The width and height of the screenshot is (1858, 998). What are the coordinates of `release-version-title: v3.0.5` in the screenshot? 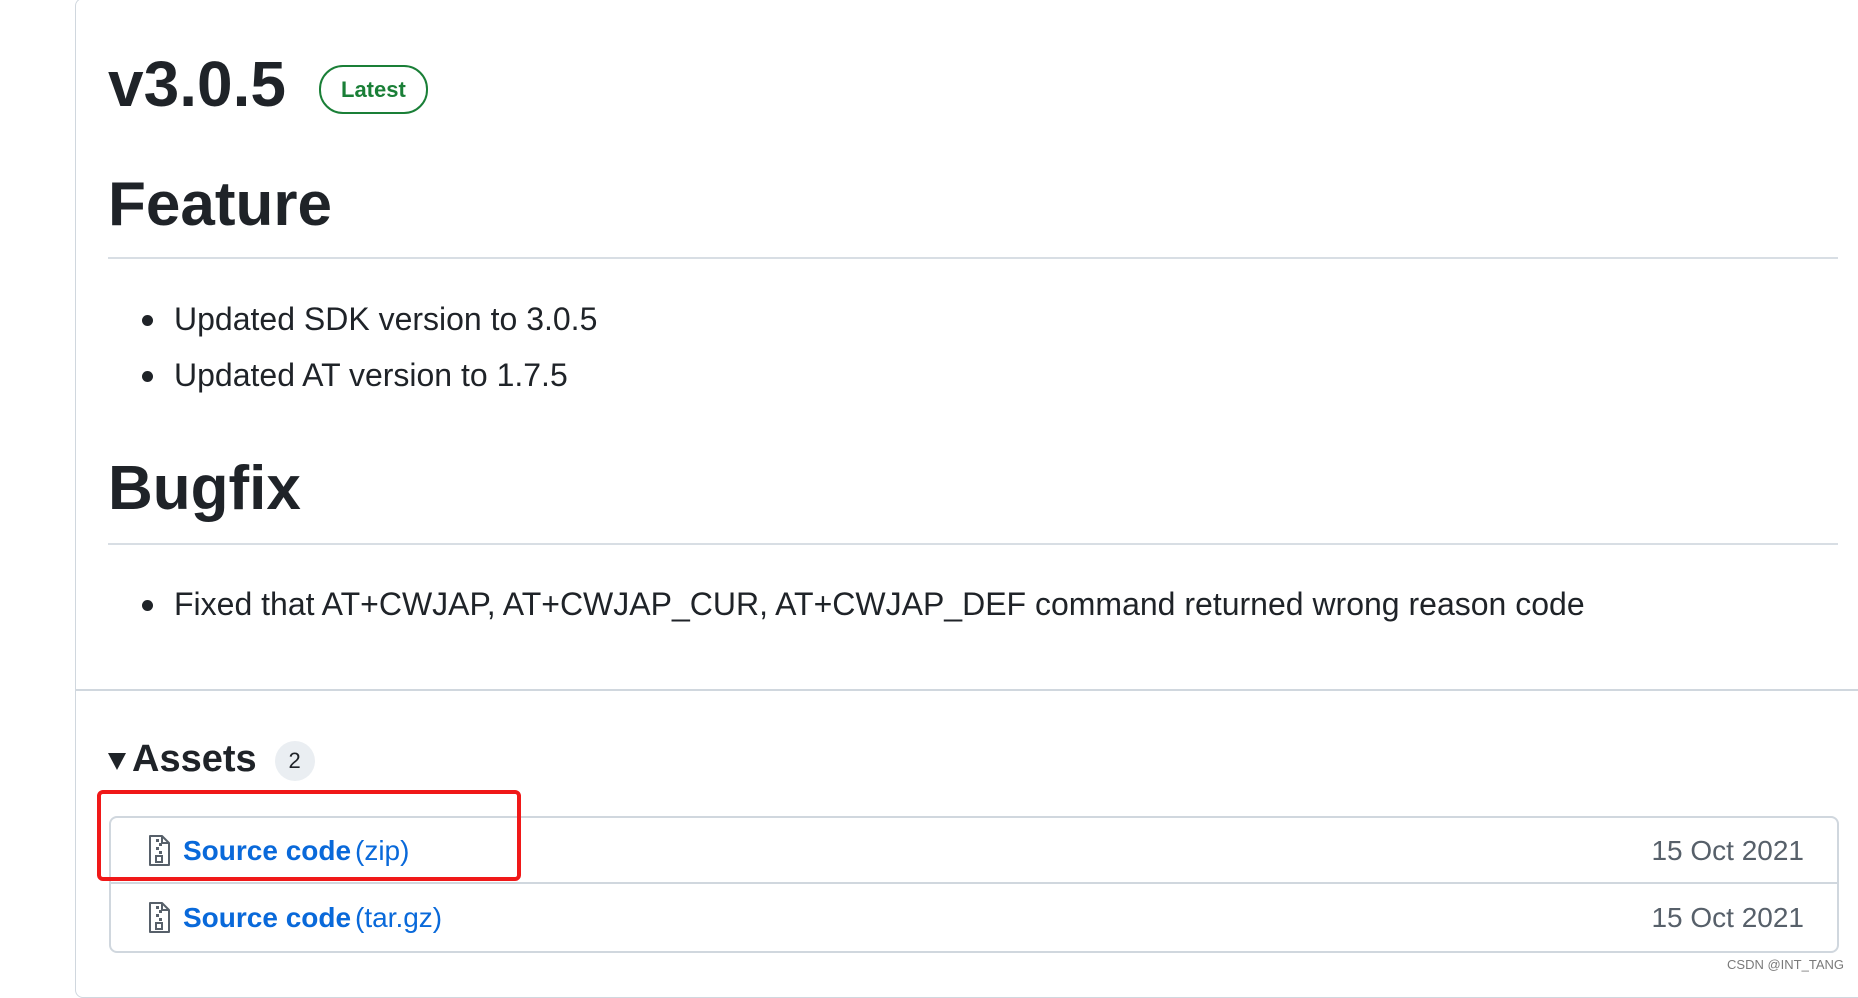 It's located at (197, 84).